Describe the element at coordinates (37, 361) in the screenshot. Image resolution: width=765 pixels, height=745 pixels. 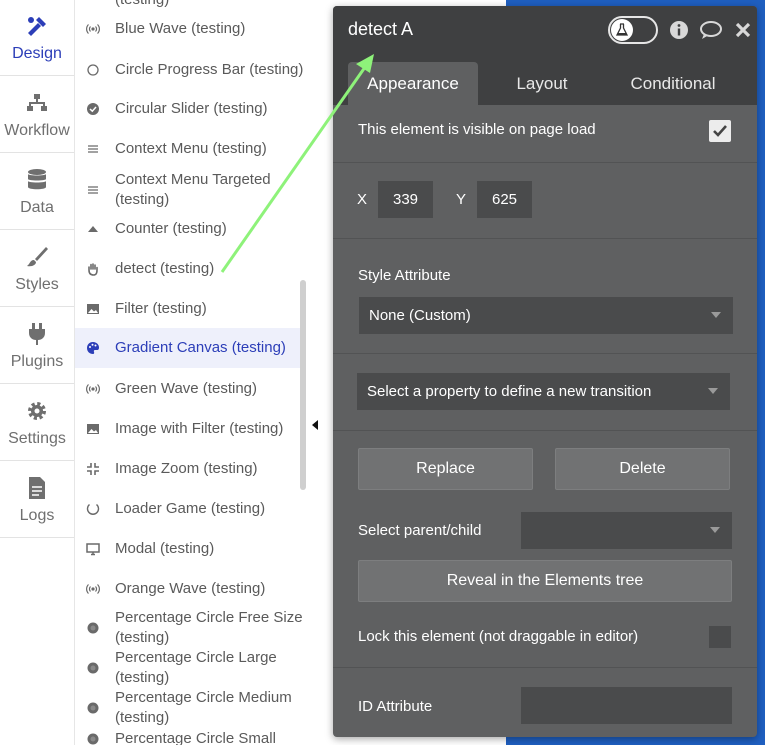
I see `rail-item-label: Plugins` at that location.